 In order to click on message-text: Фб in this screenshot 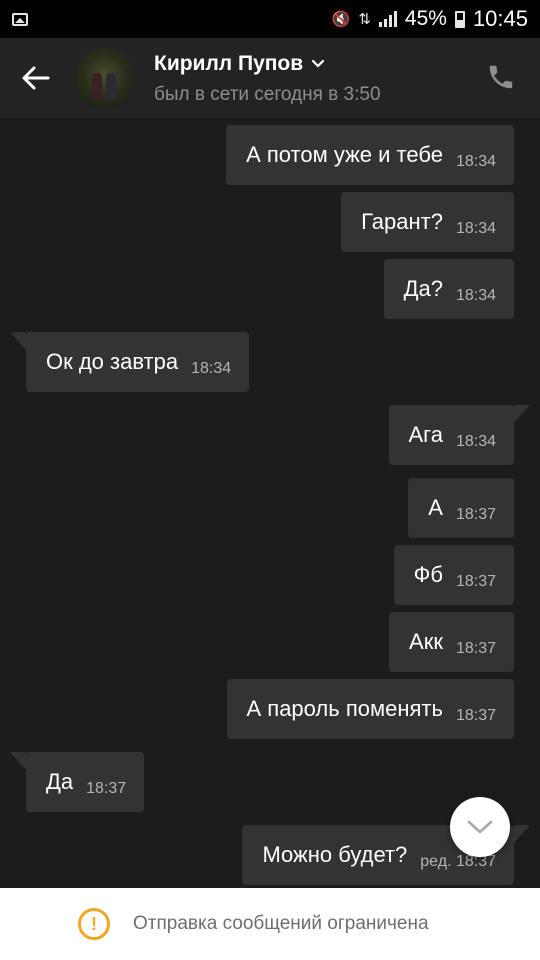, I will do `click(428, 574)`.